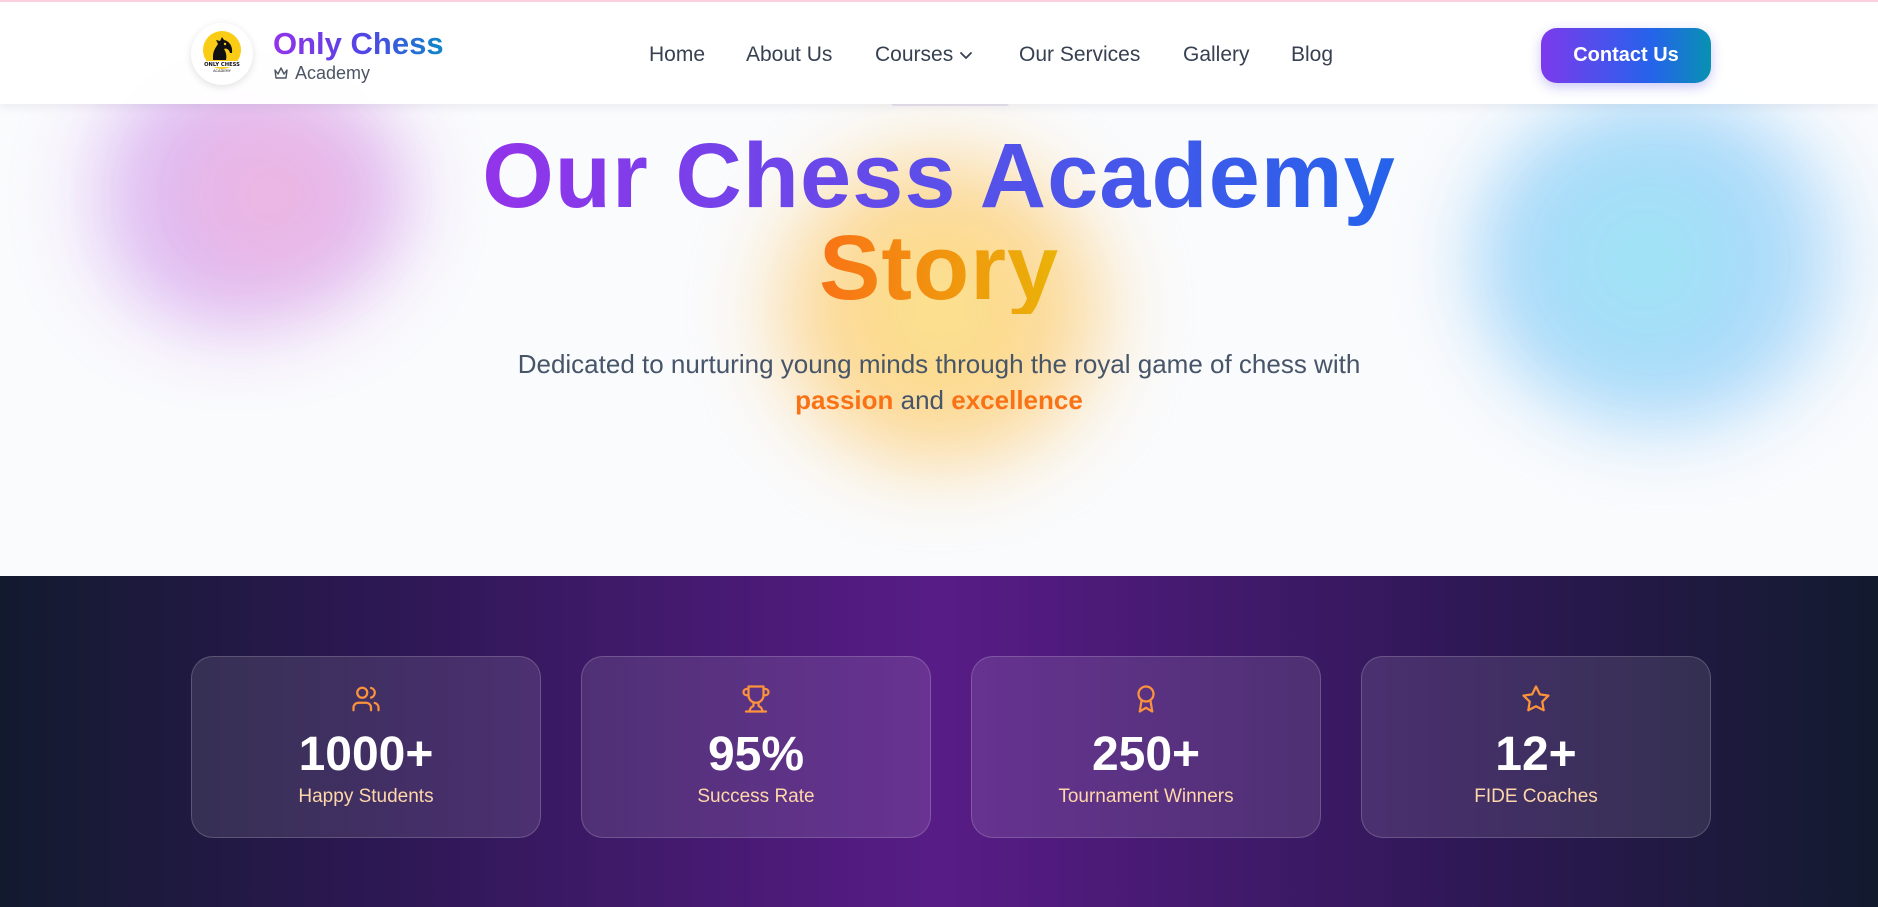  I want to click on stat-value: 12+, so click(1536, 754).